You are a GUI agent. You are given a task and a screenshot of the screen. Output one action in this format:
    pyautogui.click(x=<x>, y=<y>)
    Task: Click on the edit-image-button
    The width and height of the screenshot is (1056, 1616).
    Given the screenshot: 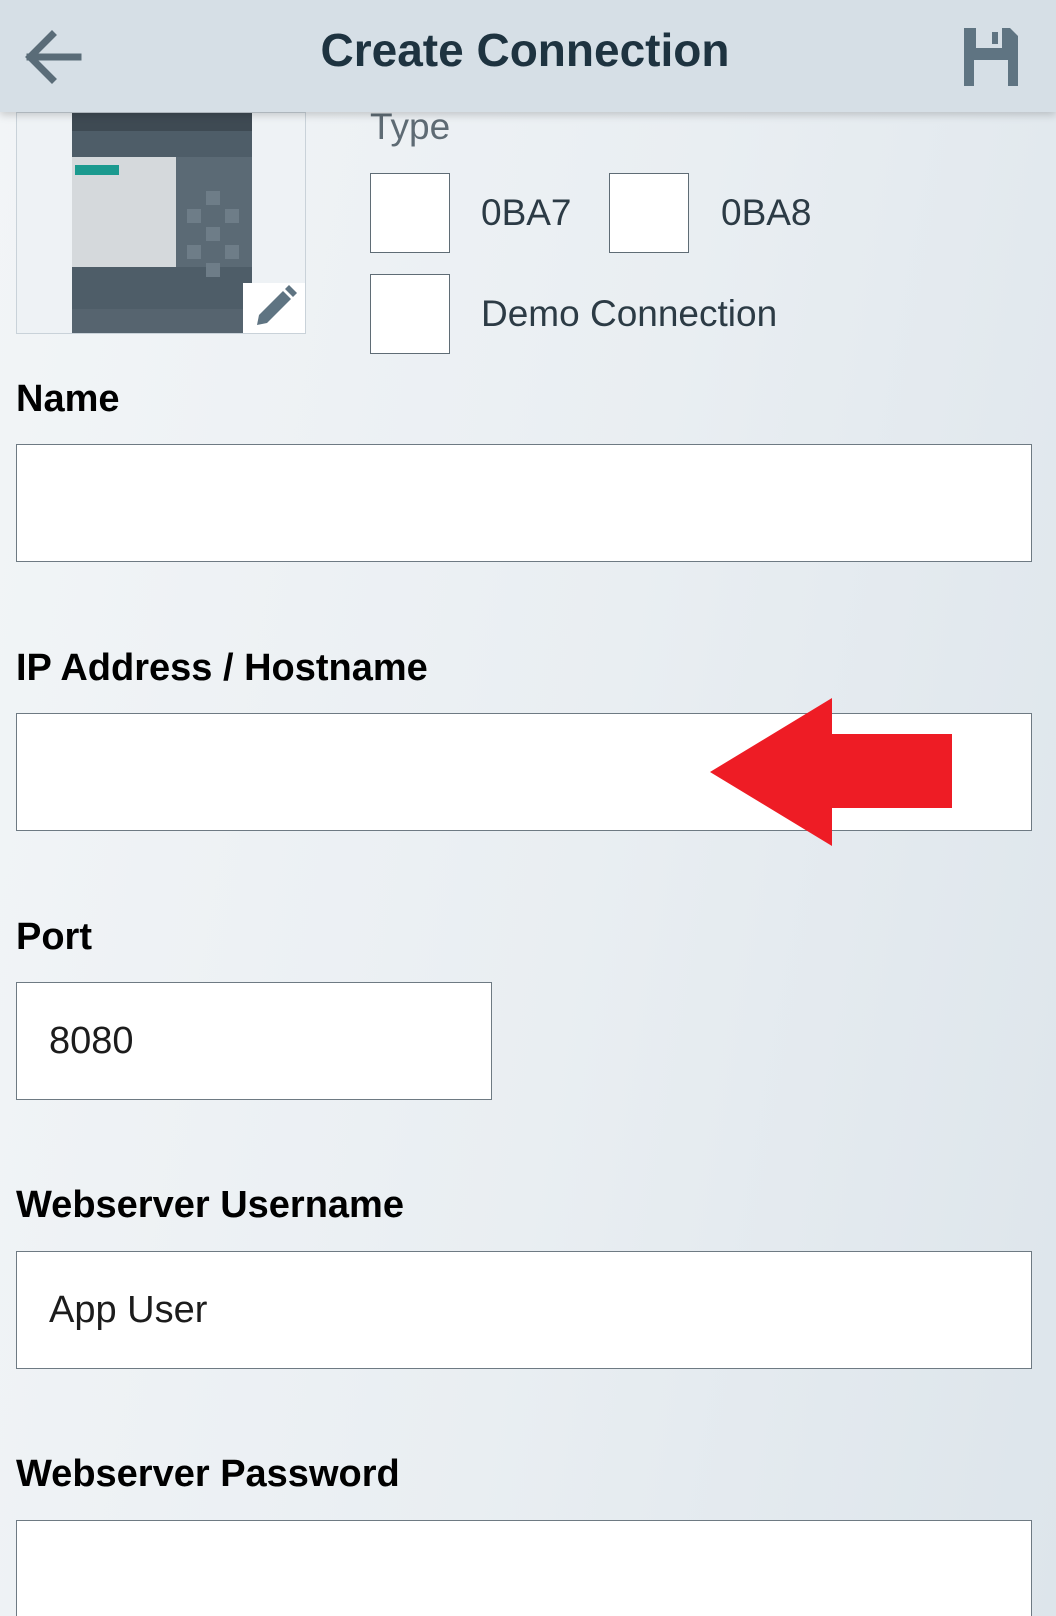 What is the action you would take?
    pyautogui.click(x=274, y=308)
    